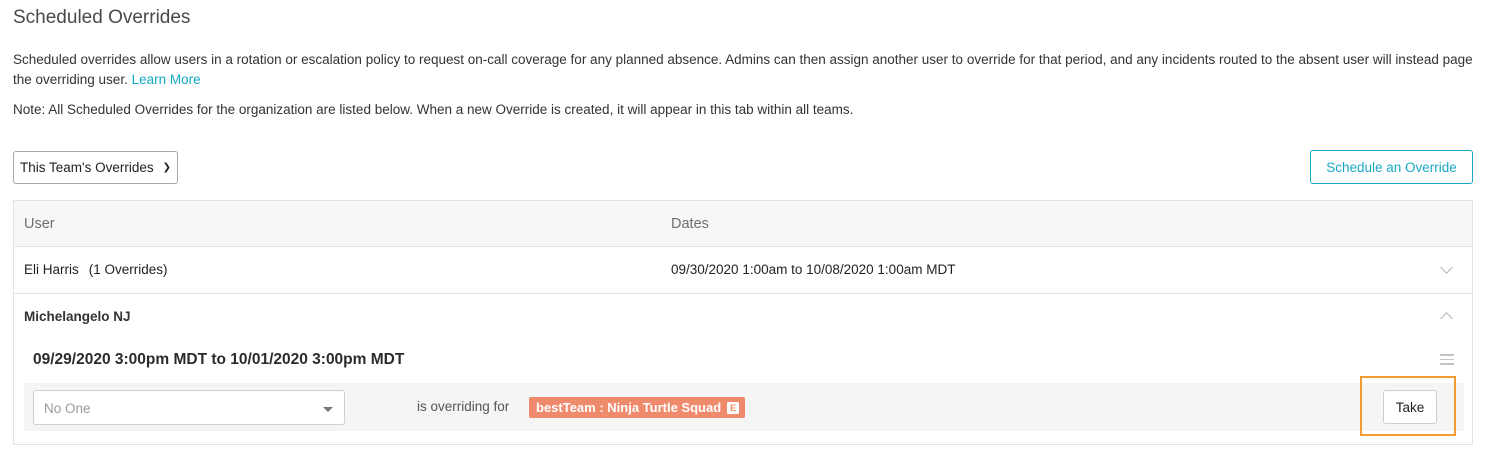 This screenshot has height=467, width=1487. I want to click on assignee-select: No One, so click(189, 407).